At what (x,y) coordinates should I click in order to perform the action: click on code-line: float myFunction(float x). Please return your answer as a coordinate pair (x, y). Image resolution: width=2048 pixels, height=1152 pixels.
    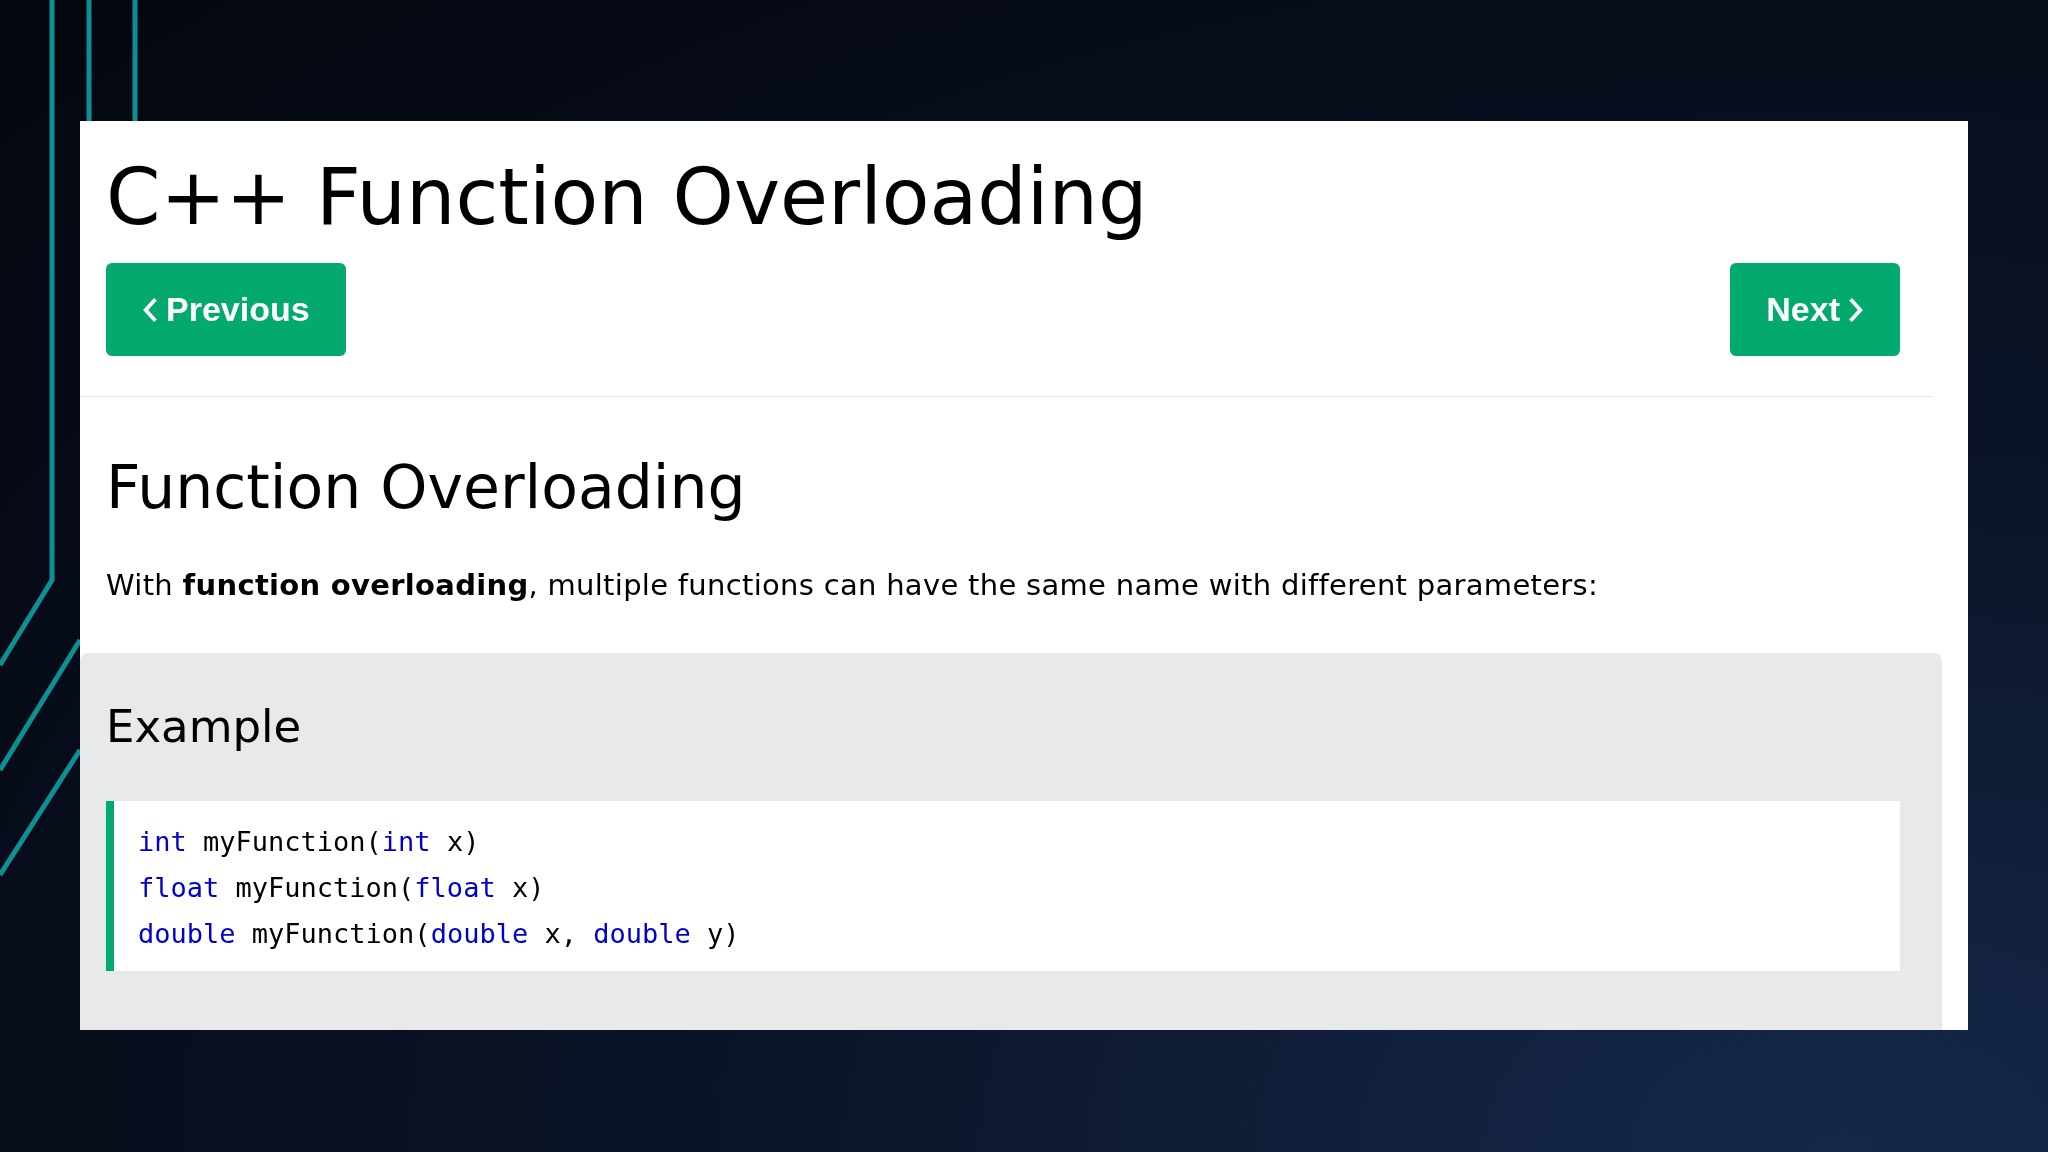
    Looking at the image, I should click on (341, 888).